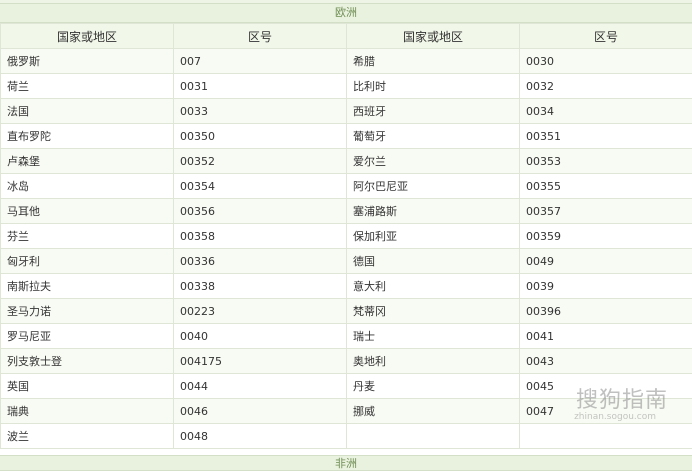 The image size is (692, 471). I want to click on country-name-cell: 马耳他, so click(87, 211).